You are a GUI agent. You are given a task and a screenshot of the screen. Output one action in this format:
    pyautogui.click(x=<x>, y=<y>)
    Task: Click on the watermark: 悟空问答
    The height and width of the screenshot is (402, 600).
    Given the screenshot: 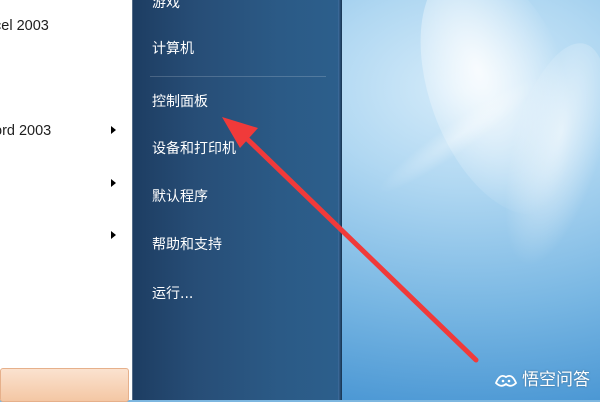 What is the action you would take?
    pyautogui.click(x=542, y=380)
    